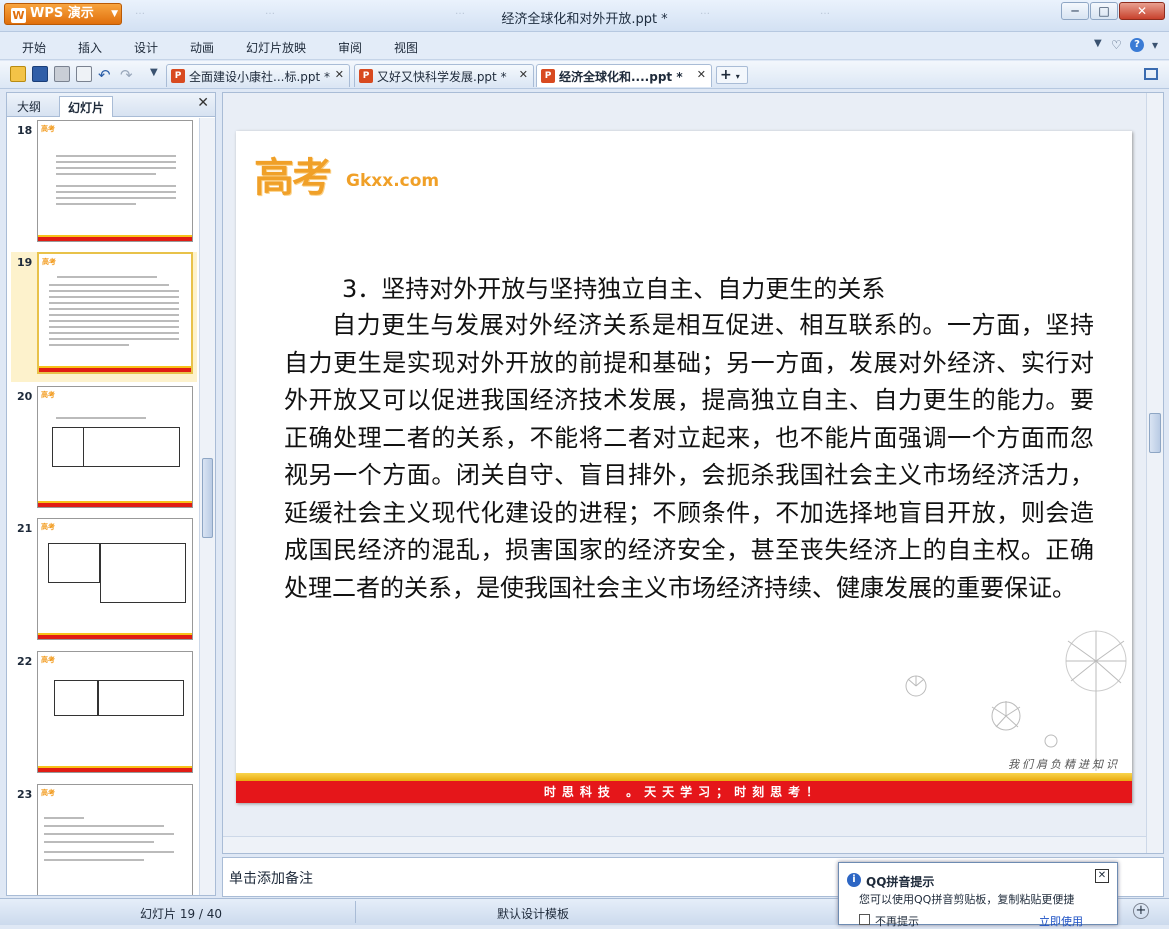 The width and height of the screenshot is (1169, 929). Describe the element at coordinates (684, 792) in the screenshot. I see `slide-footer-banner: 时思科技 。天天学习；时刻思考！` at that location.